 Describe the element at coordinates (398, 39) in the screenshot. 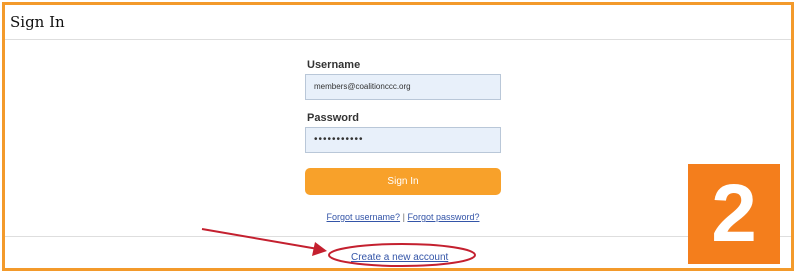

I see `top-divider` at that location.